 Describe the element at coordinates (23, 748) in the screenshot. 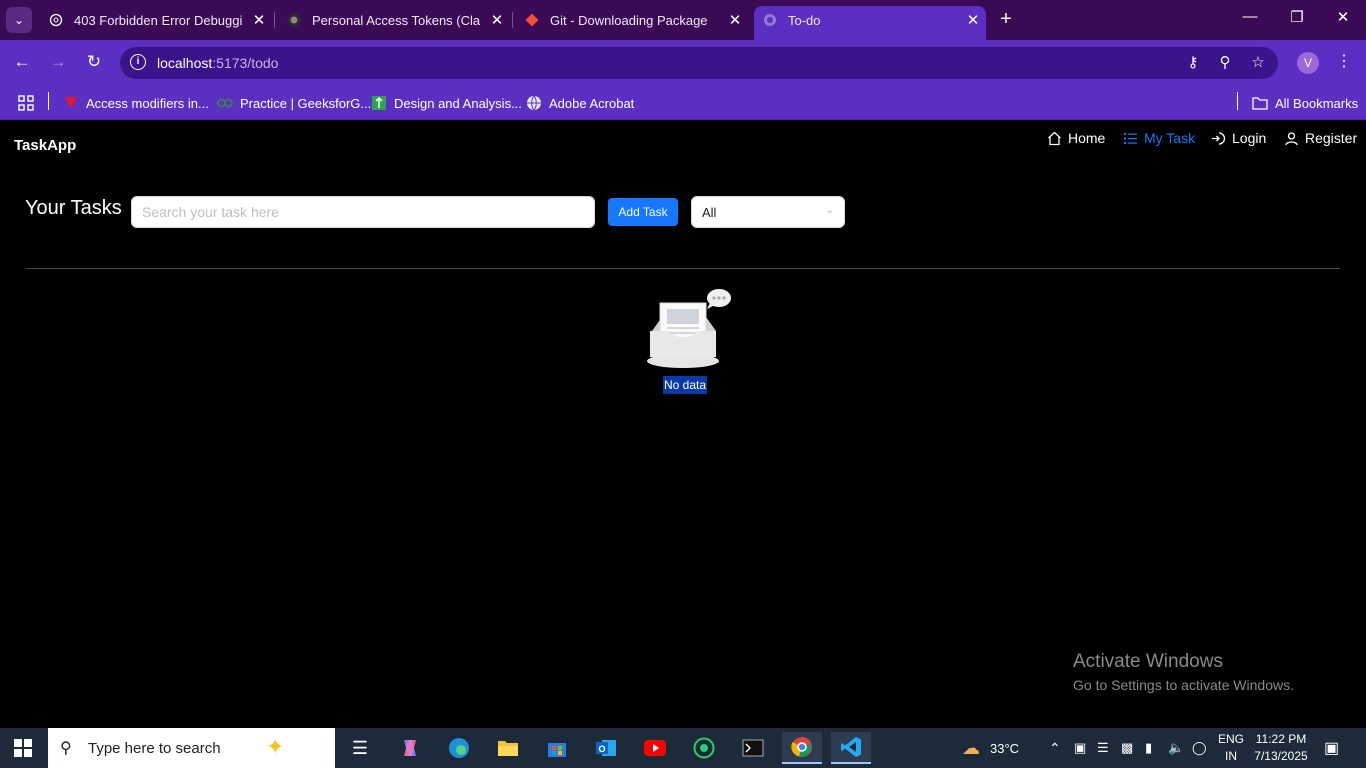

I see `windows-start-icon` at that location.